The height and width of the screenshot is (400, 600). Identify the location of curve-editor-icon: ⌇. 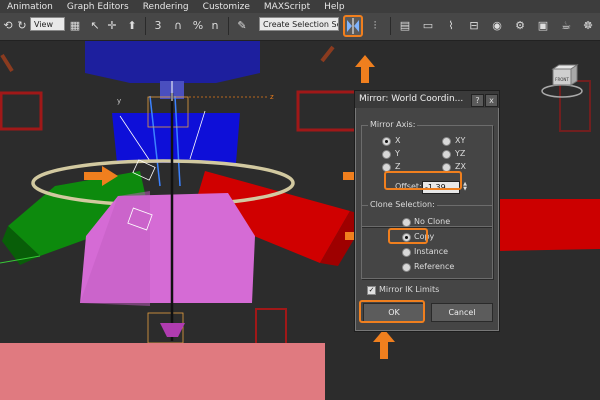
(451, 26).